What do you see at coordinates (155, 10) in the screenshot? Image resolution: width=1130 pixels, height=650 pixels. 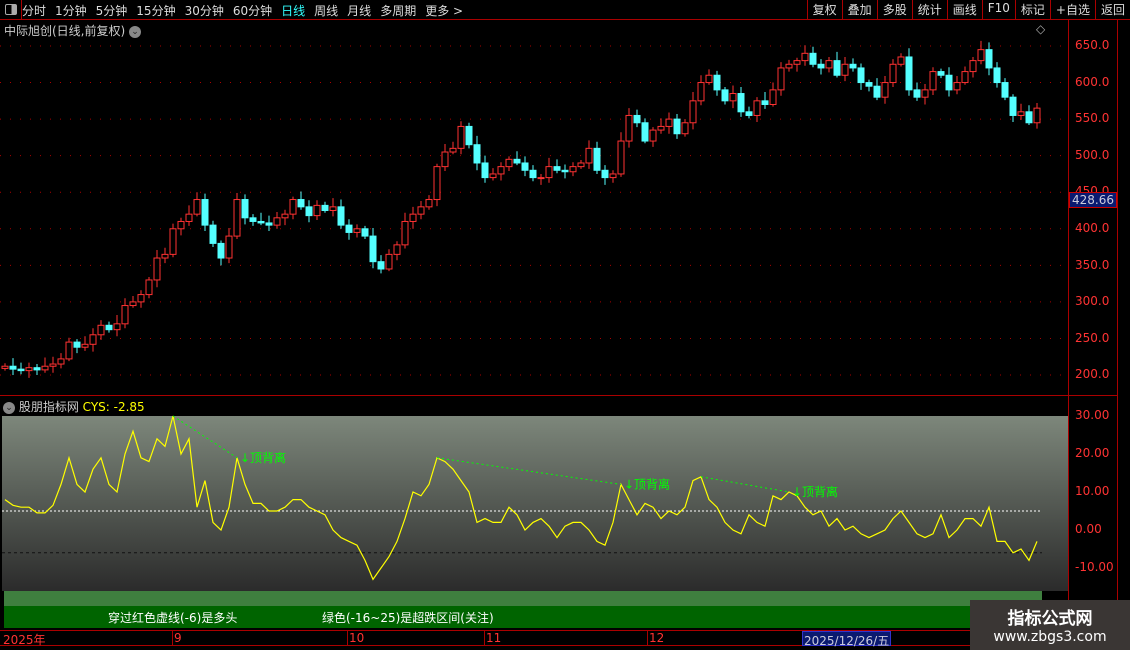 I see `period-tab: 15分钟` at bounding box center [155, 10].